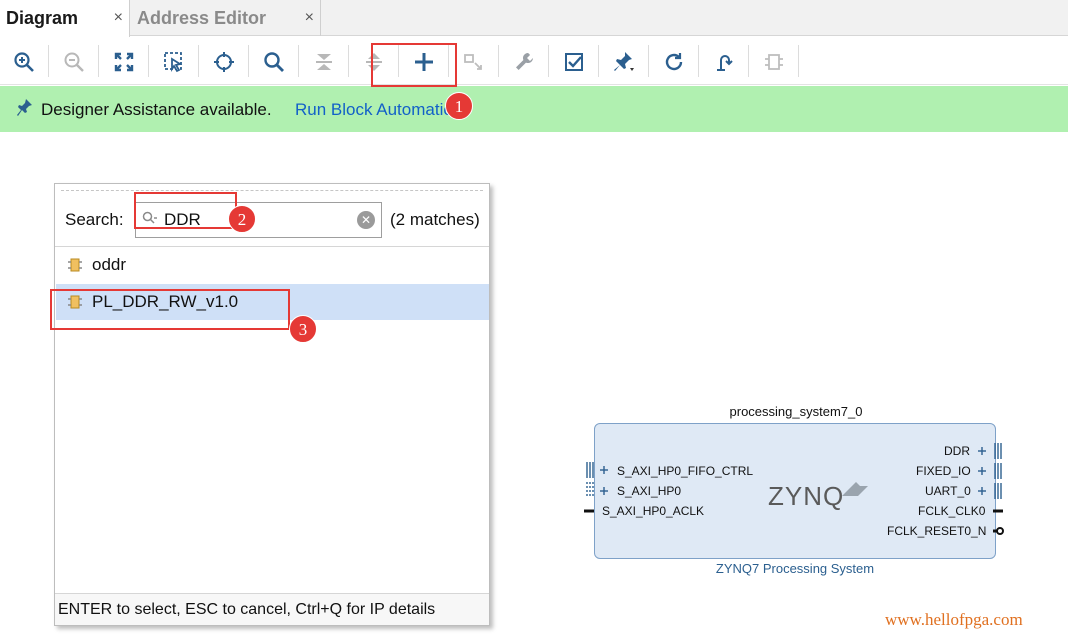 The image size is (1068, 635). I want to click on collapse-icon, so click(324, 62).